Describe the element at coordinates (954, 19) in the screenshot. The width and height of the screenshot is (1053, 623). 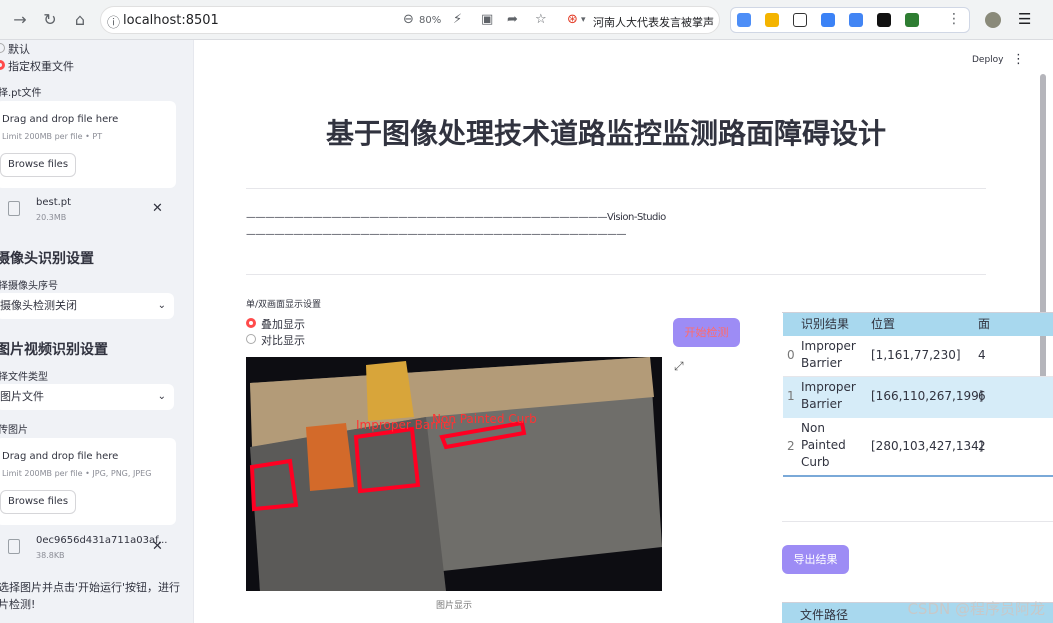
I see `extensions-menu-icon: ⋮` at that location.